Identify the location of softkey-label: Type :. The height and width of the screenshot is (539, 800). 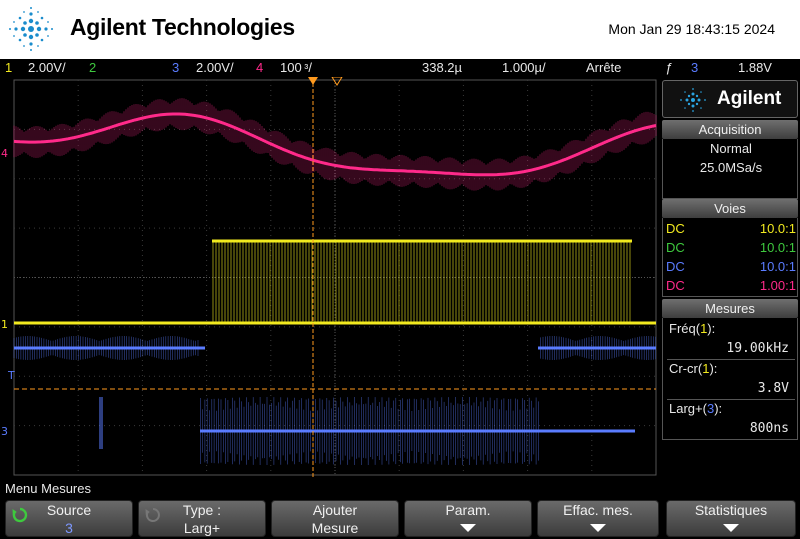
(202, 510).